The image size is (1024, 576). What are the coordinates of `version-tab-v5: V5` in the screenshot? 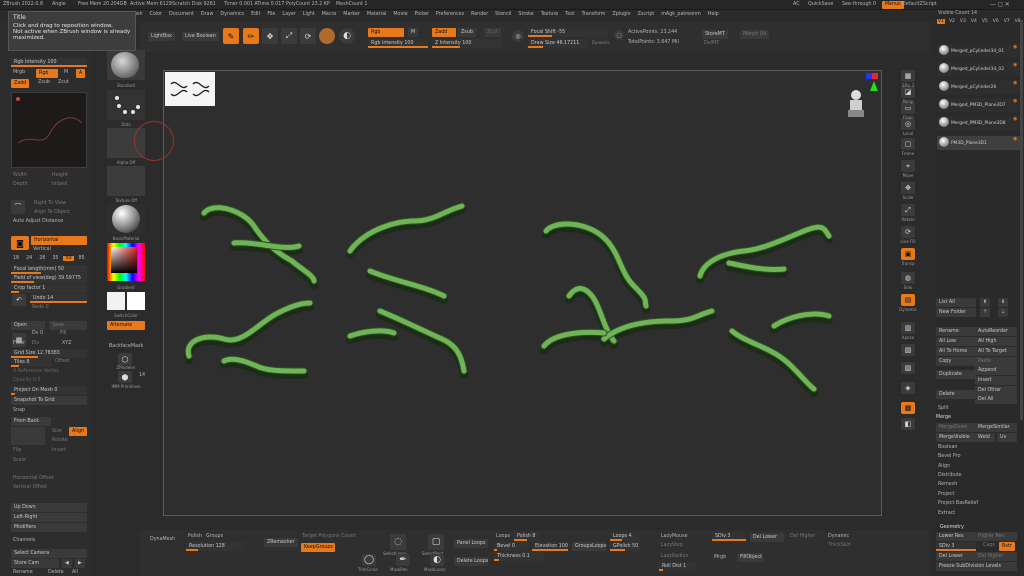 It's located at (985, 21).